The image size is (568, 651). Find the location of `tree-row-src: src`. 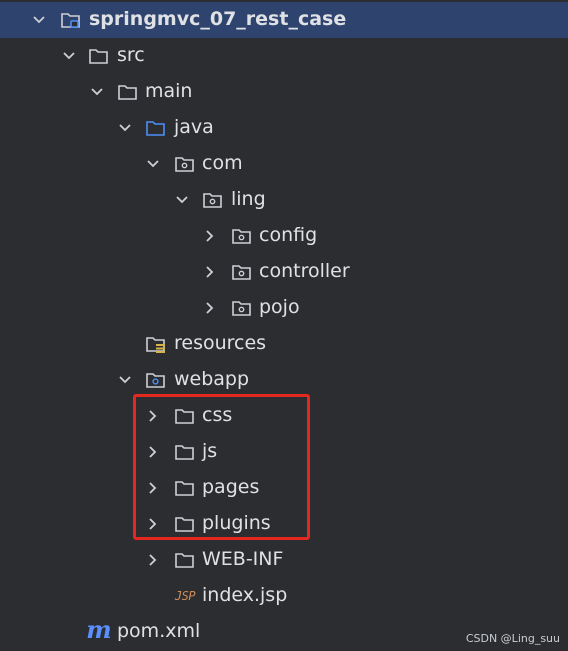

tree-row-src: src is located at coordinates (284, 56).